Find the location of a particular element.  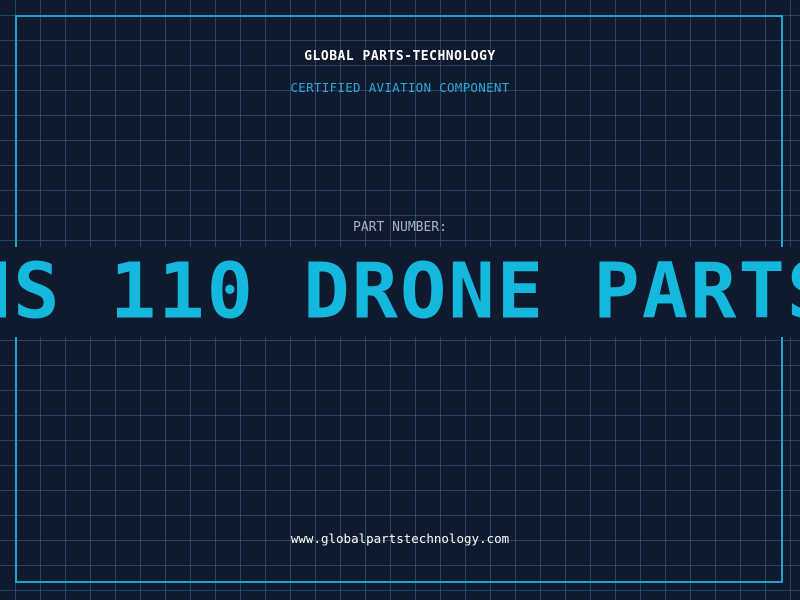

certification-subtitle: CERTIFIED AVIATION COMPONENT is located at coordinates (400, 87).